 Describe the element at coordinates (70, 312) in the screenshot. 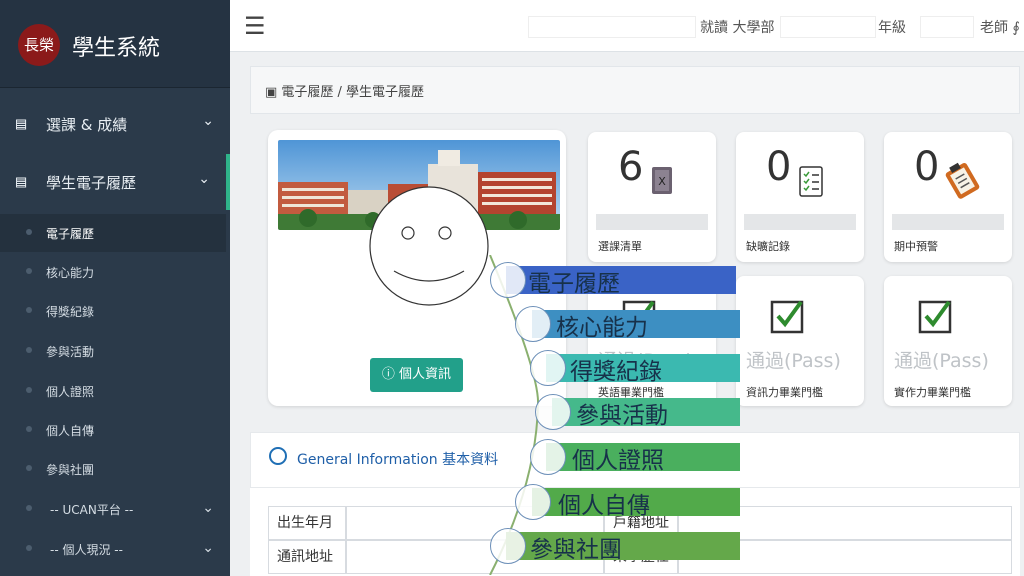

I see `sidebar-item-label: 得獎紀錄` at that location.